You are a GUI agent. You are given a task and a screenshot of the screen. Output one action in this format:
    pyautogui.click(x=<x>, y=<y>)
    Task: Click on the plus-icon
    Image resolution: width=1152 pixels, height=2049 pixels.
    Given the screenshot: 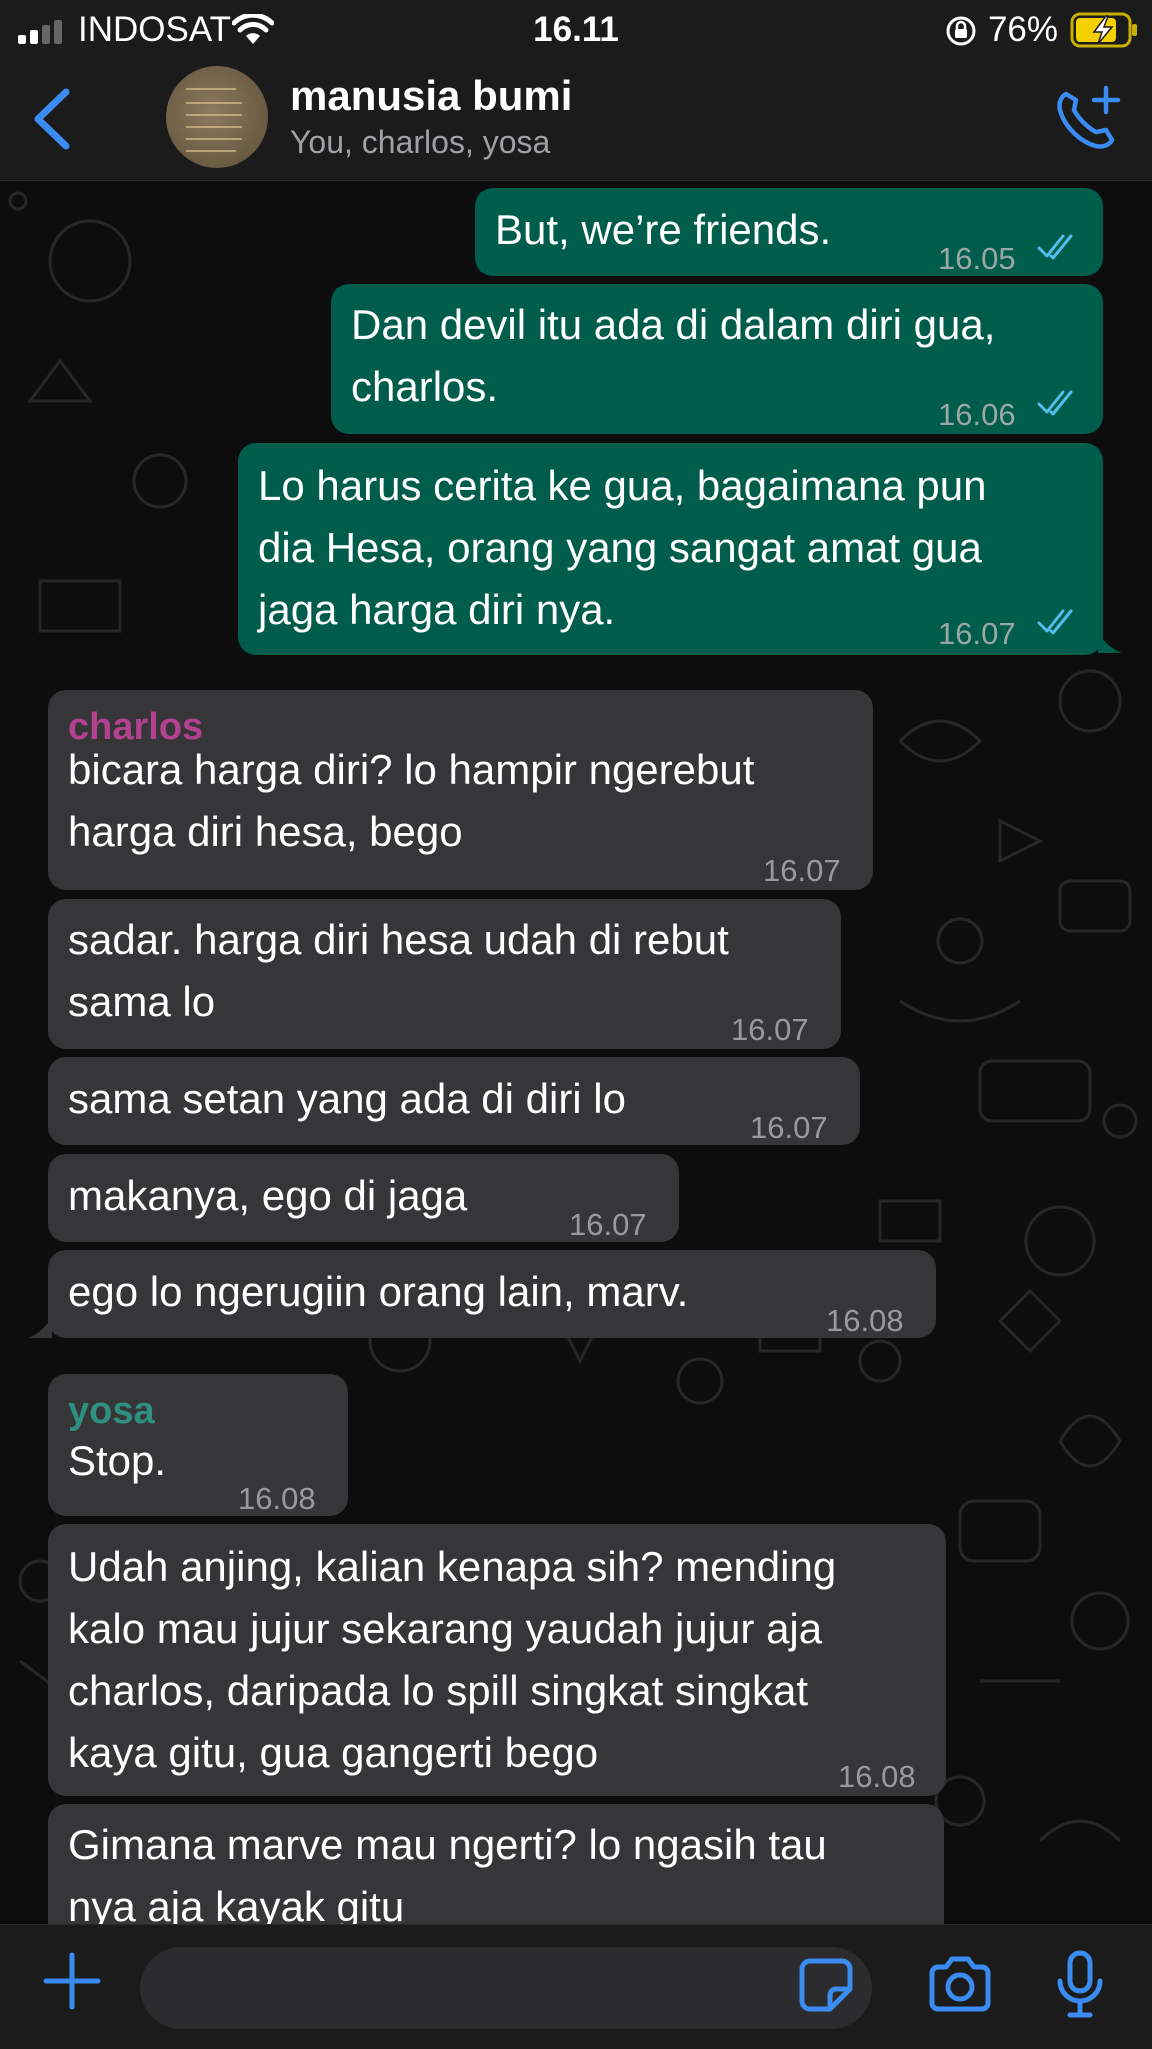 What is the action you would take?
    pyautogui.click(x=72, y=1981)
    